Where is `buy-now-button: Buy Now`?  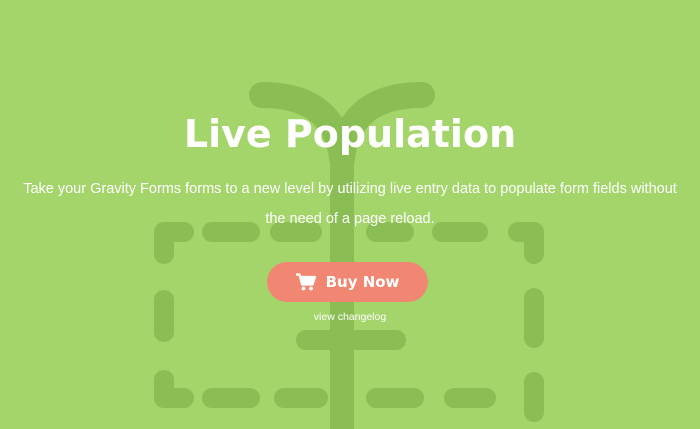 buy-now-button: Buy Now is located at coordinates (347, 282).